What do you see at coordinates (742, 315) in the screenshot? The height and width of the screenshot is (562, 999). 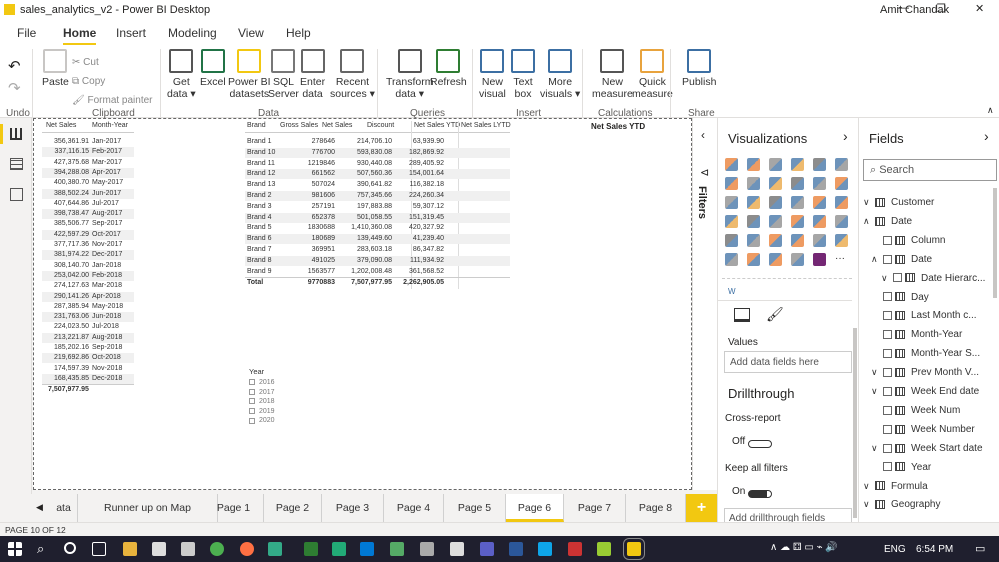 I see `fields-well-icon` at bounding box center [742, 315].